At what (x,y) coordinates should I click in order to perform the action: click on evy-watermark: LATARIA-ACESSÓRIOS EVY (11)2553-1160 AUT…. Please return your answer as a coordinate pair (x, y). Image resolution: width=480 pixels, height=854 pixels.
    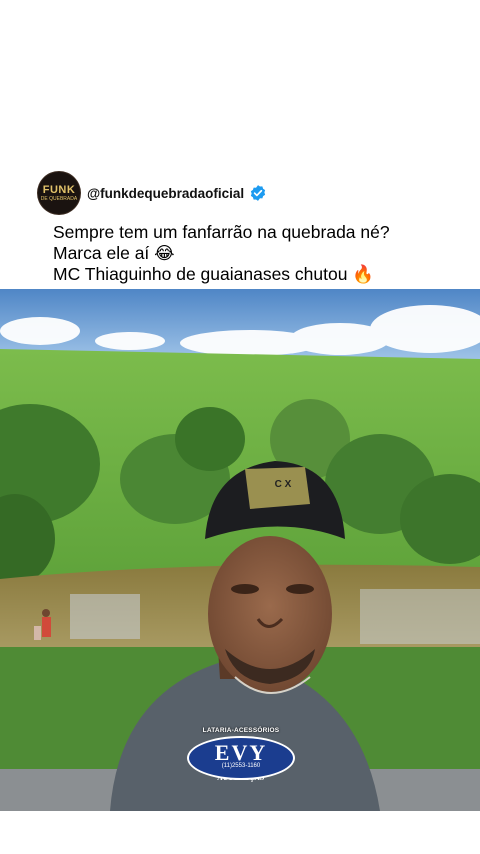
    Looking at the image, I should click on (241, 756).